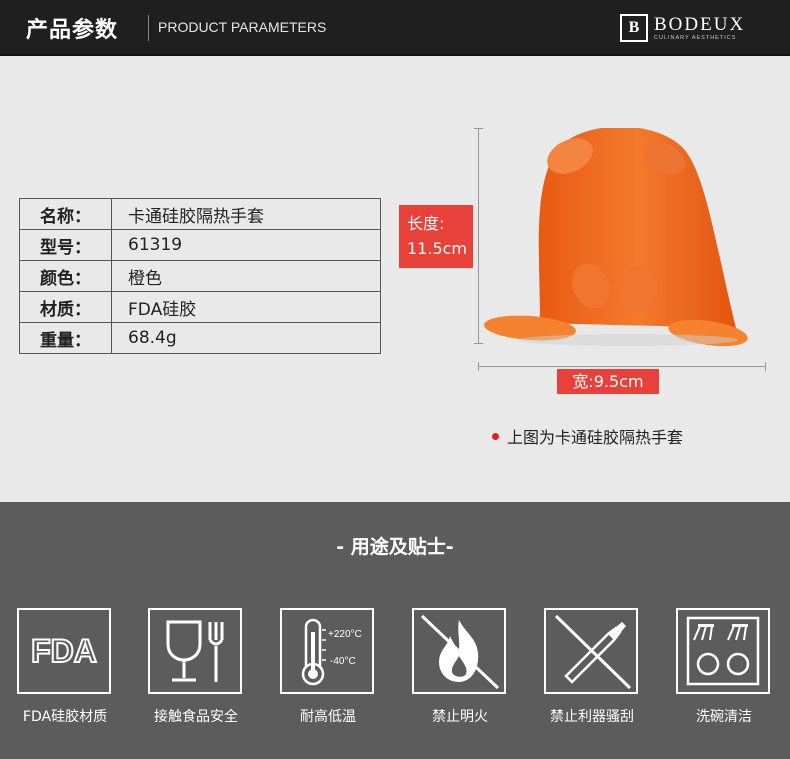 This screenshot has height=759, width=790. I want to click on temp-high-text: +220°C, so click(345, 634).